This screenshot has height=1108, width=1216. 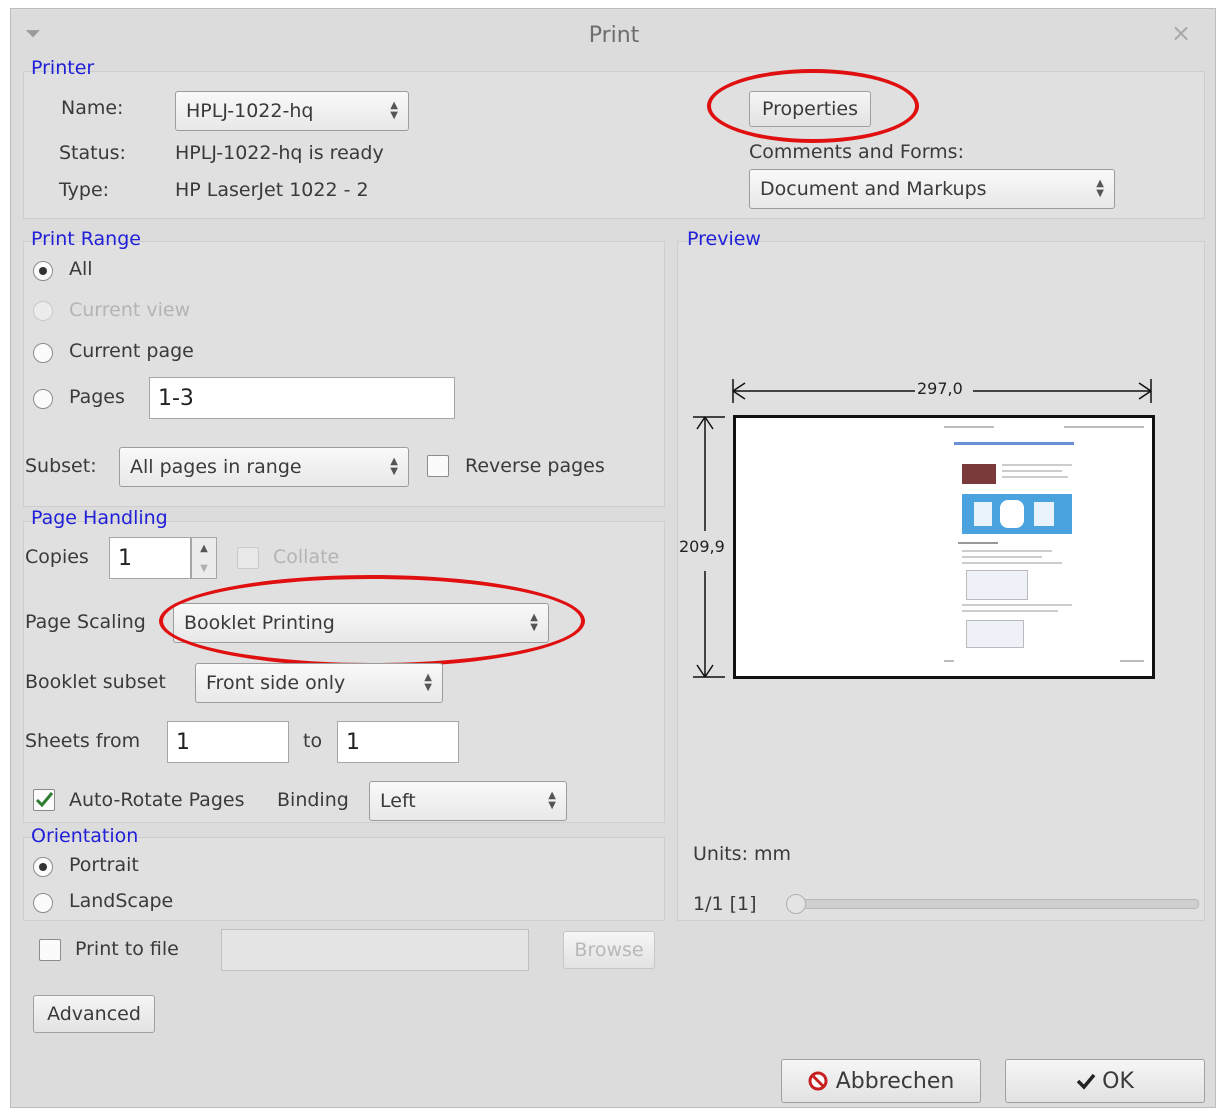 I want to click on sheets-from-input: 1, so click(x=228, y=742).